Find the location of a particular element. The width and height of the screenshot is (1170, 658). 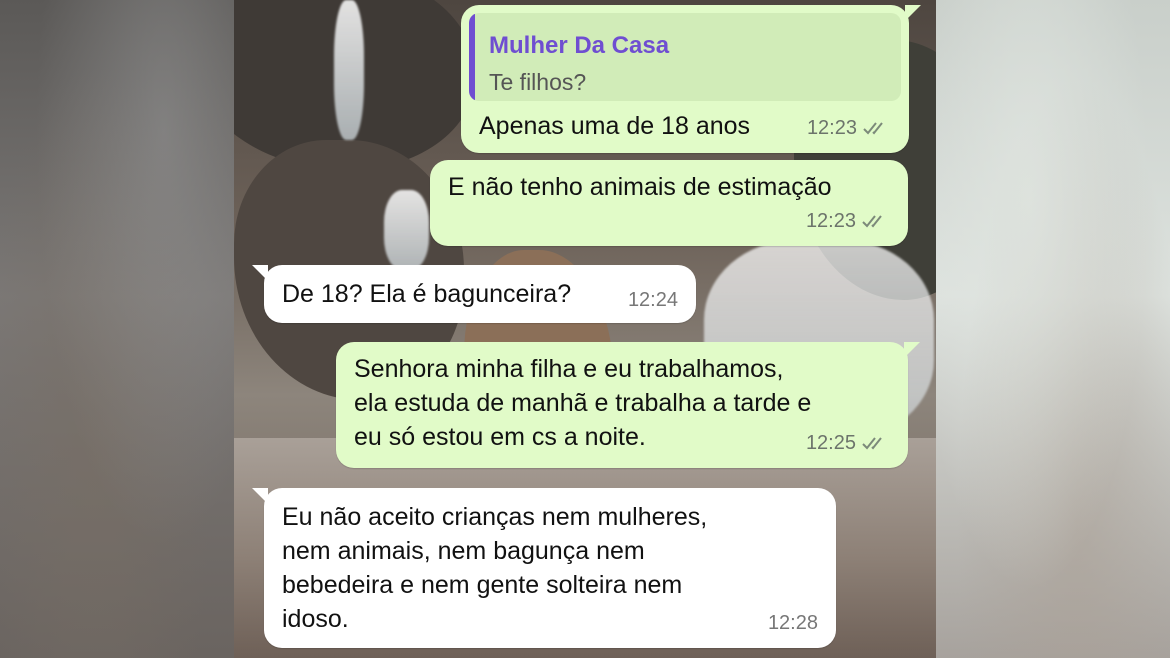

message-time: 12:25 is located at coordinates (830, 443).